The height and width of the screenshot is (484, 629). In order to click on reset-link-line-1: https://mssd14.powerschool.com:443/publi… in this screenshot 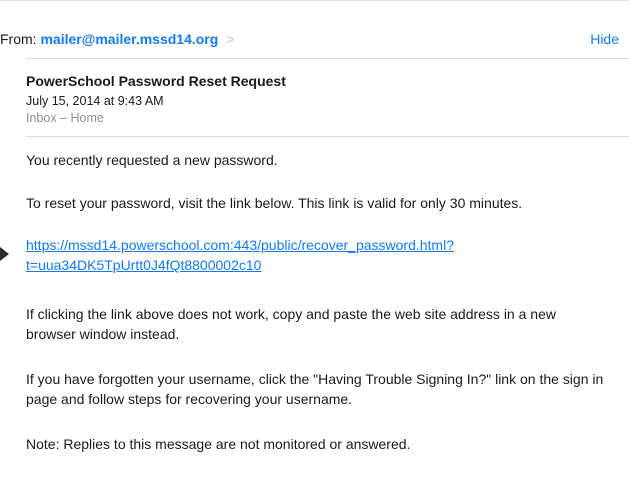, I will do `click(316, 245)`.